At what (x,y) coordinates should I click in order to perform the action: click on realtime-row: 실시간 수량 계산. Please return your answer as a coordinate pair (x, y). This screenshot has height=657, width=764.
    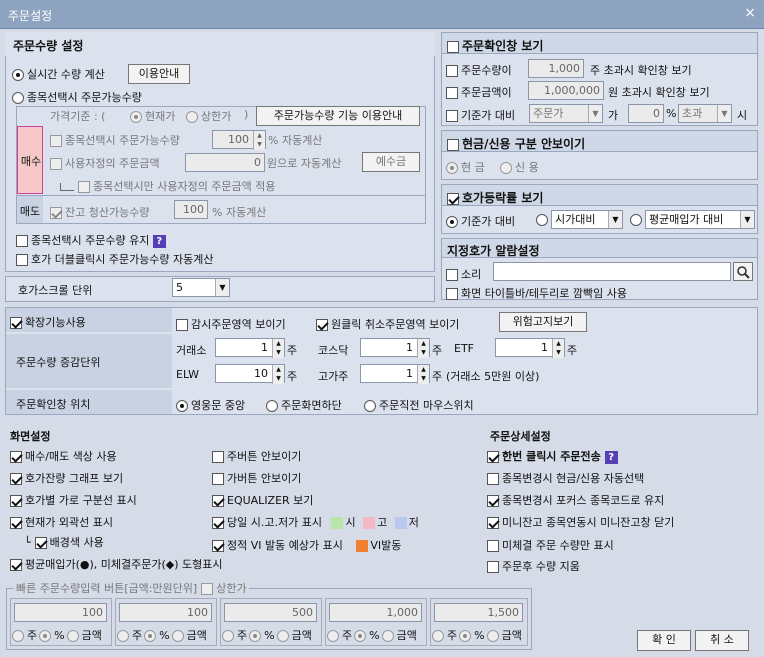
    Looking at the image, I should click on (58, 74).